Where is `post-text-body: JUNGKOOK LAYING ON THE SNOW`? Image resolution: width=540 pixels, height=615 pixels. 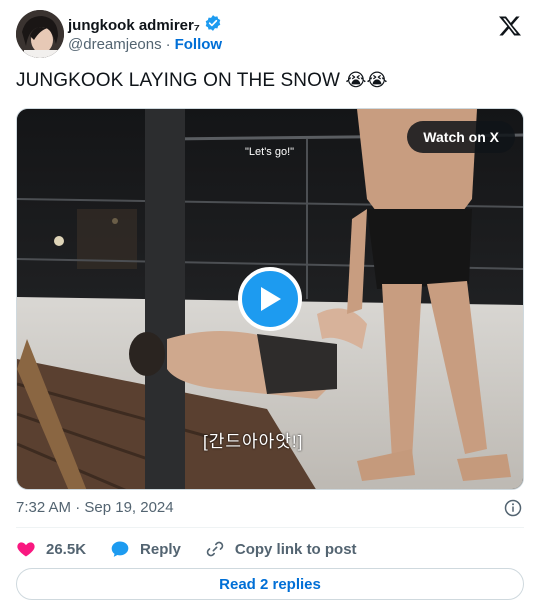
post-text-body: JUNGKOOK LAYING ON THE SNOW is located at coordinates (178, 80).